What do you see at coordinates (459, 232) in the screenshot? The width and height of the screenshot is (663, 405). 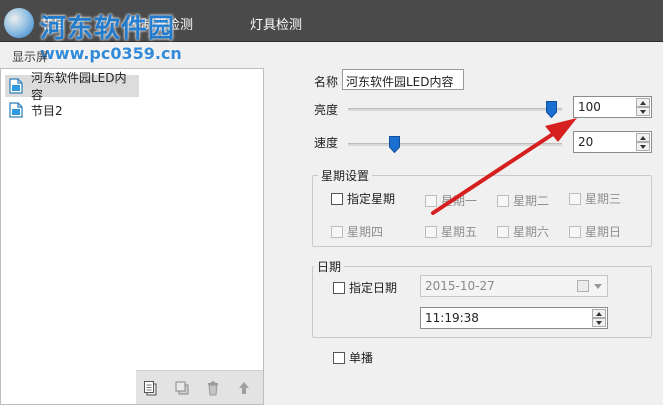 I see `weekday-label: 星期五` at bounding box center [459, 232].